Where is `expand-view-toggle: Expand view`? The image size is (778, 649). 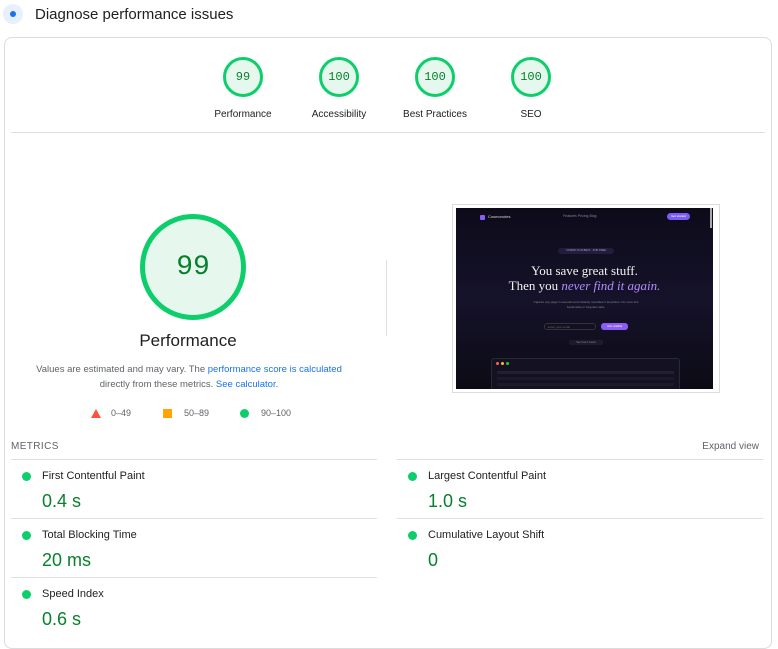
expand-view-toggle: Expand view is located at coordinates (730, 446).